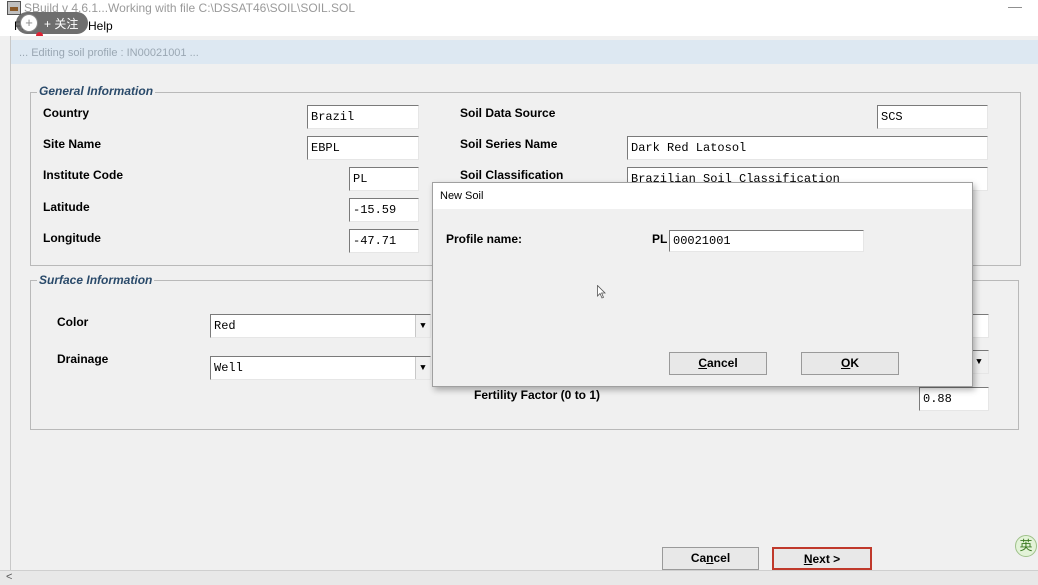 Image resolution: width=1038 pixels, height=585 pixels. I want to click on latitude-field: -15.59, so click(384, 210).